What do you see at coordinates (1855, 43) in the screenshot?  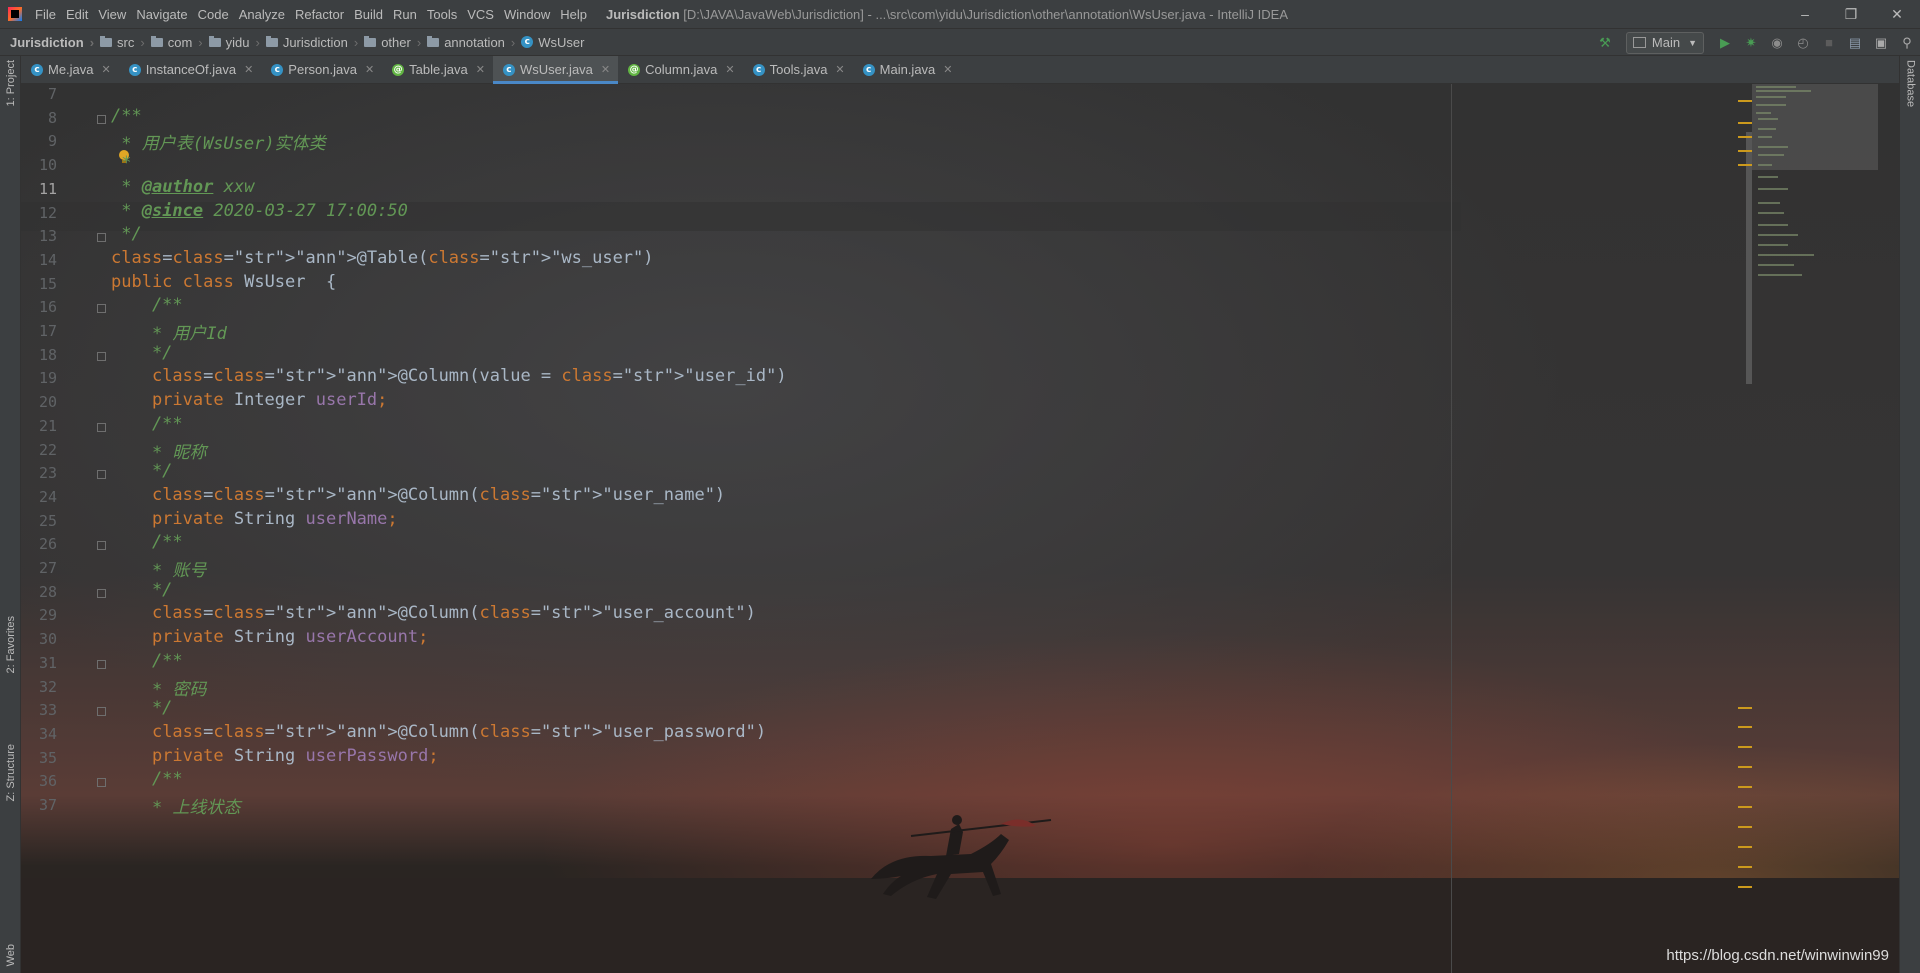 I see `project-structure-icon: ▤` at bounding box center [1855, 43].